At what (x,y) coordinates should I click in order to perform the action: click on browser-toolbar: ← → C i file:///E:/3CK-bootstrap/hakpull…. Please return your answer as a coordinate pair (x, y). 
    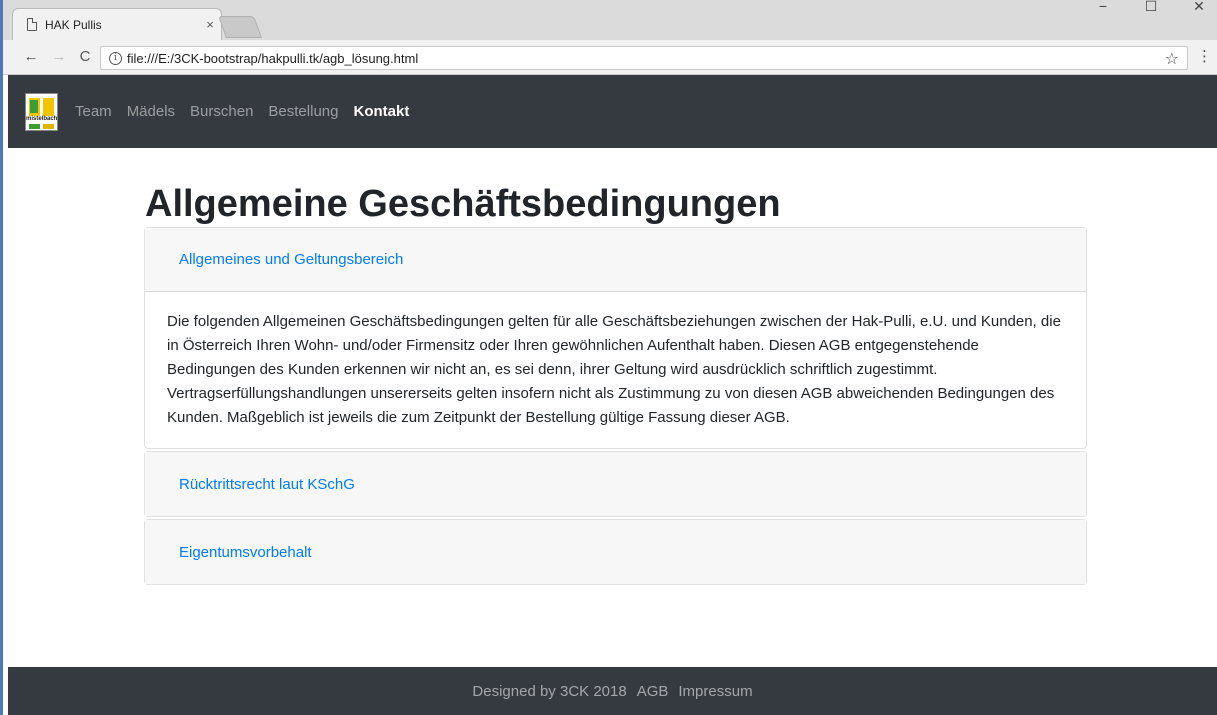
    Looking at the image, I should click on (608, 57).